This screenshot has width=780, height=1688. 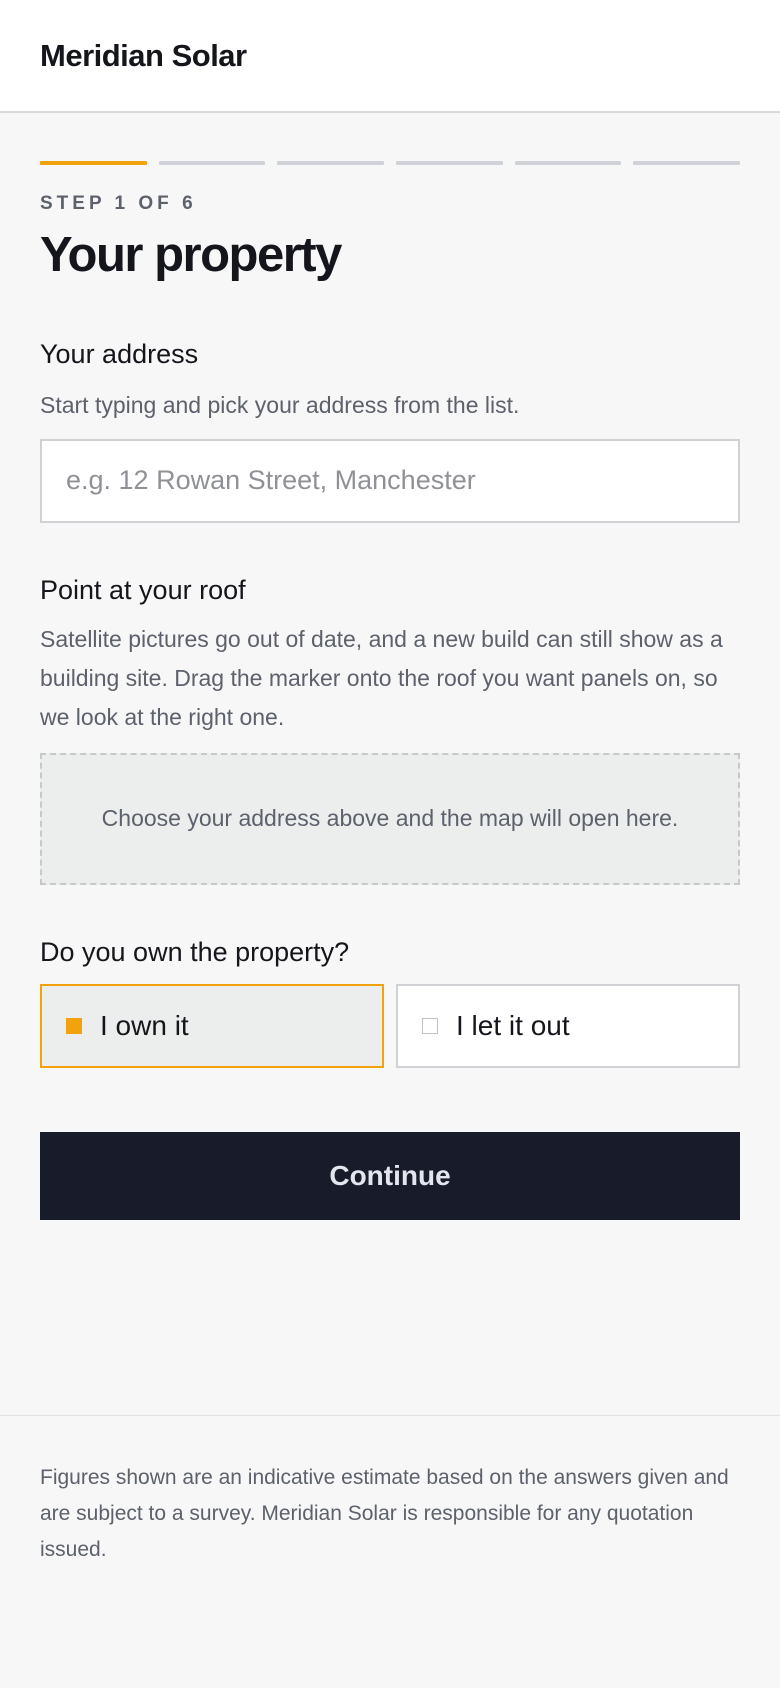 What do you see at coordinates (390, 56) in the screenshot?
I see `site-header: Meridian Solar` at bounding box center [390, 56].